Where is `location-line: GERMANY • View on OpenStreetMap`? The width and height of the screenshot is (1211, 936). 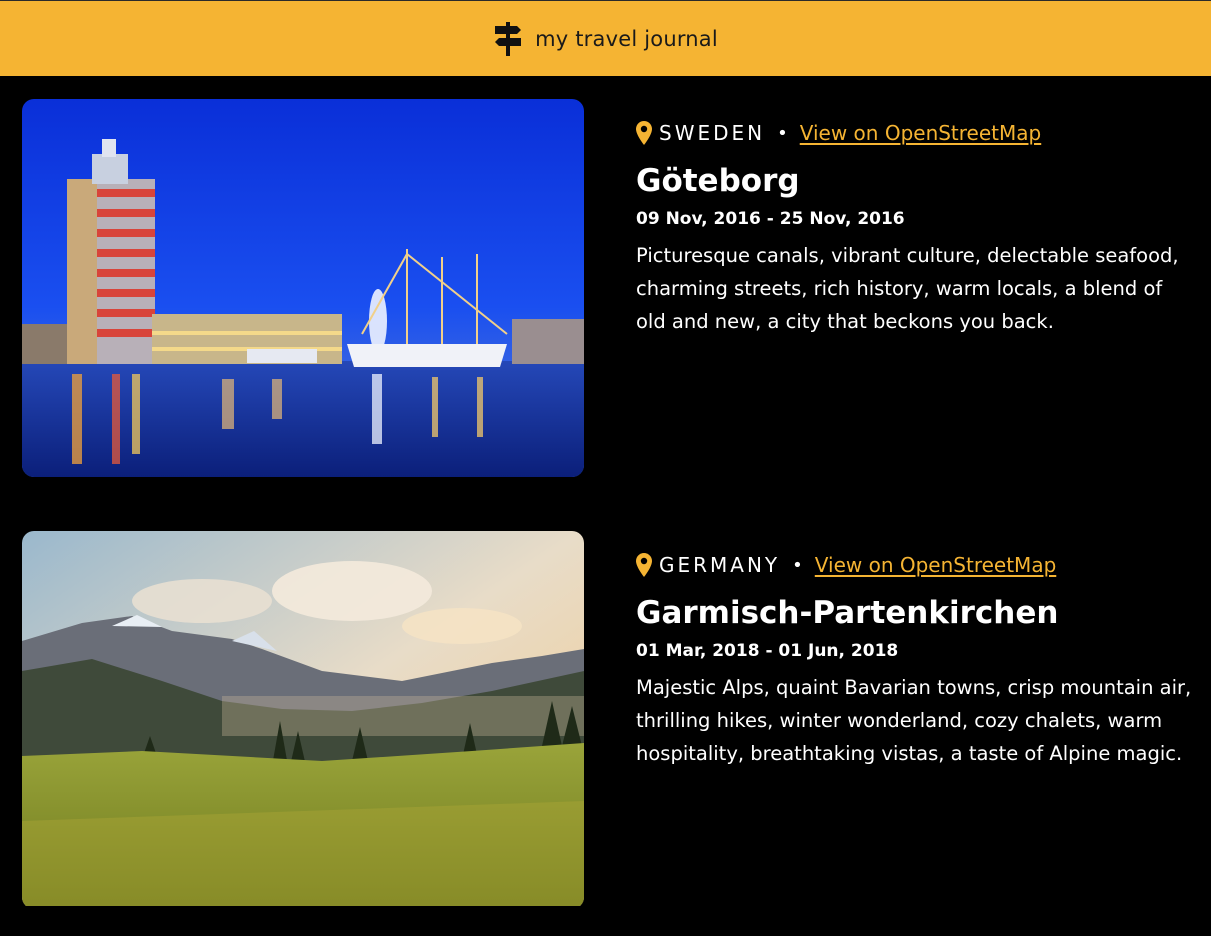
location-line: GERMANY • View on OpenStreetMap is located at coordinates (916, 565).